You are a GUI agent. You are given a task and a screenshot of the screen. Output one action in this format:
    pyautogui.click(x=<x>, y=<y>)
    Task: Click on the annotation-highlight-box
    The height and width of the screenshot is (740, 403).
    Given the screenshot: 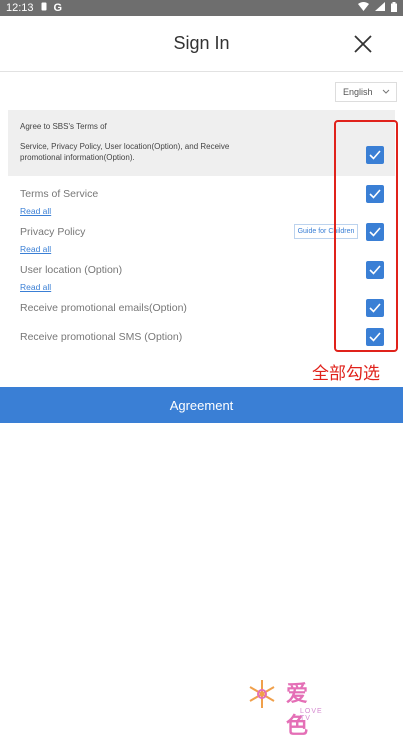 What is the action you would take?
    pyautogui.click(x=366, y=236)
    